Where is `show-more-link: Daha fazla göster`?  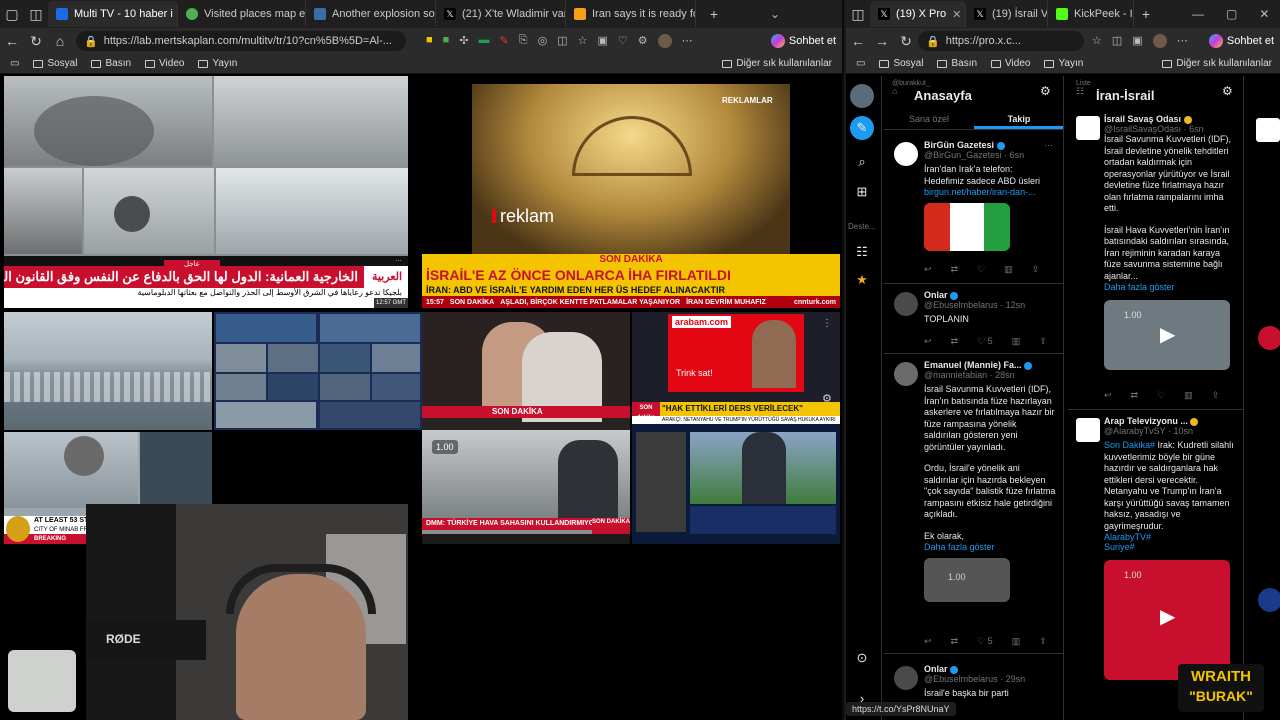
show-more-link: Daha fazla göster is located at coordinates (990, 547).